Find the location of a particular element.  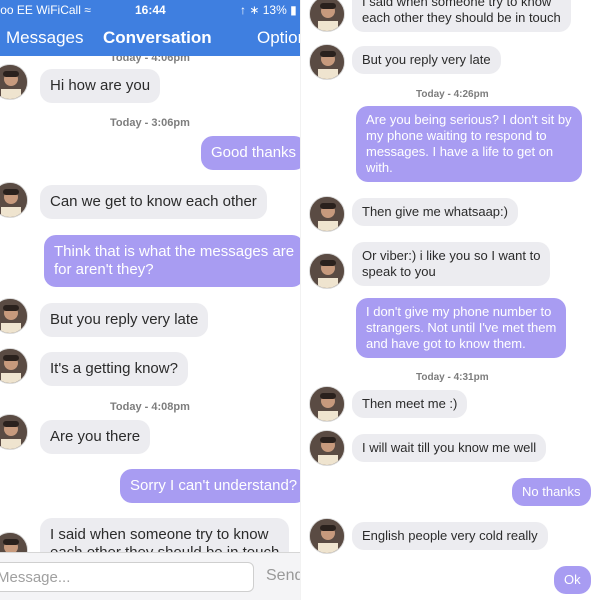

message-line: speak to you is located at coordinates (399, 271).